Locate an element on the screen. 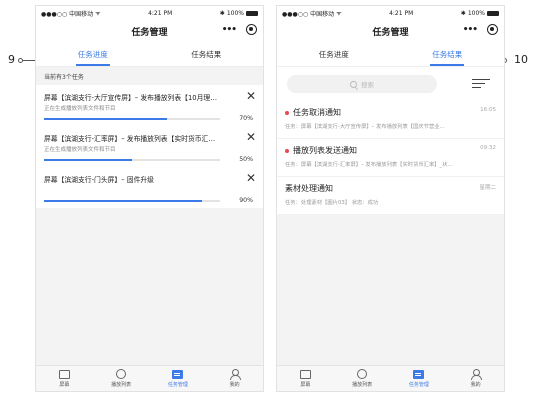 This screenshot has height=398, width=542. bottom-tab-bar: 屏幕 播放列表 任务管理 我的 is located at coordinates (390, 378).